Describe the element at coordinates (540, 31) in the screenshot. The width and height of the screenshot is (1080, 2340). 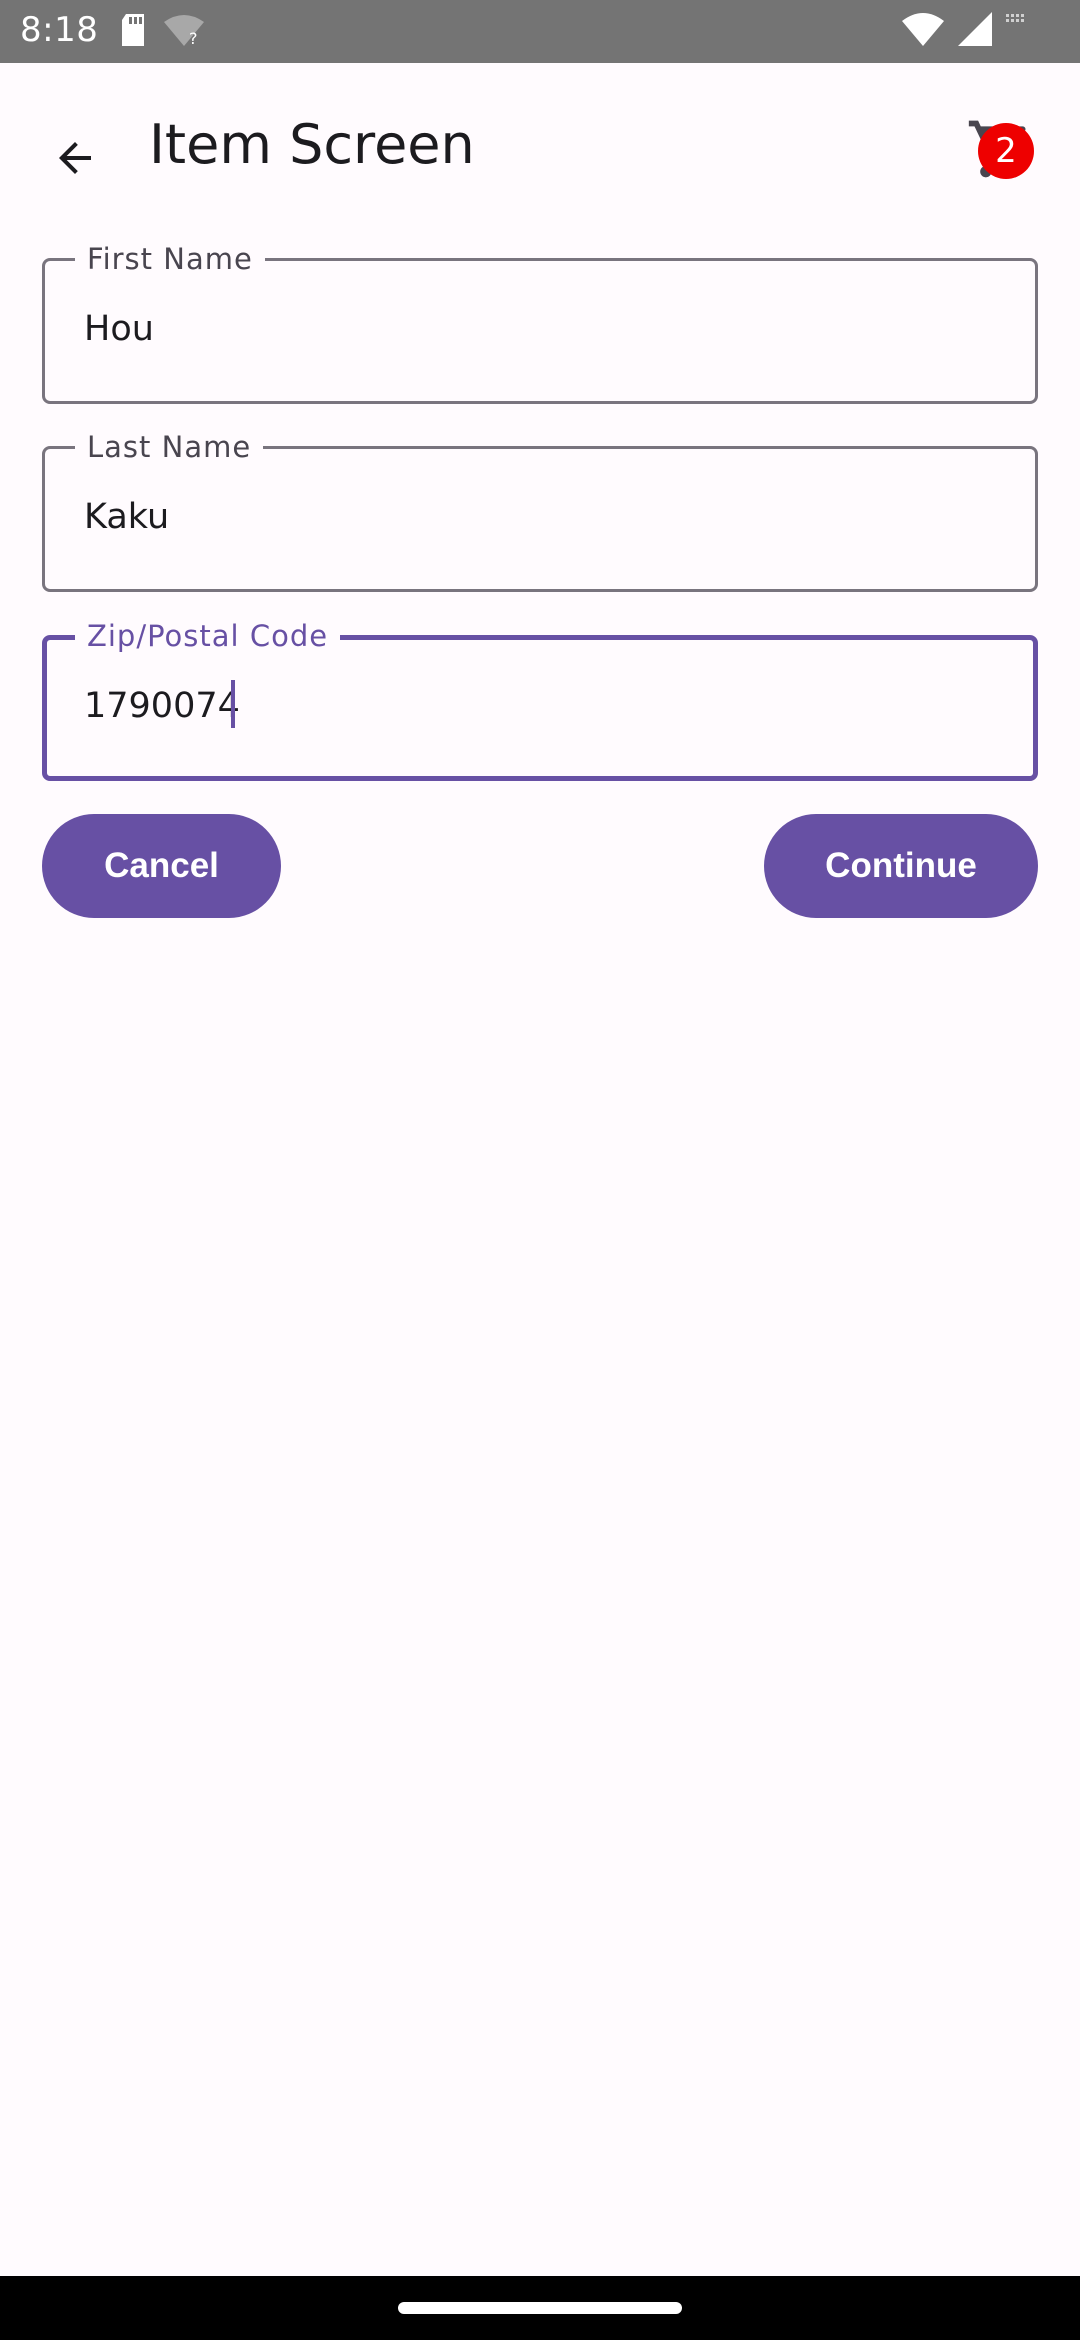
I see `status-bar: 8:18 ?` at that location.